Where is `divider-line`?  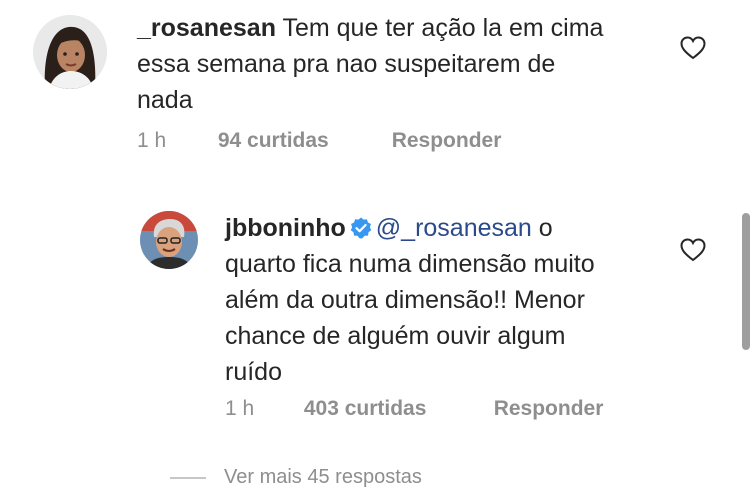
divider-line is located at coordinates (188, 477).